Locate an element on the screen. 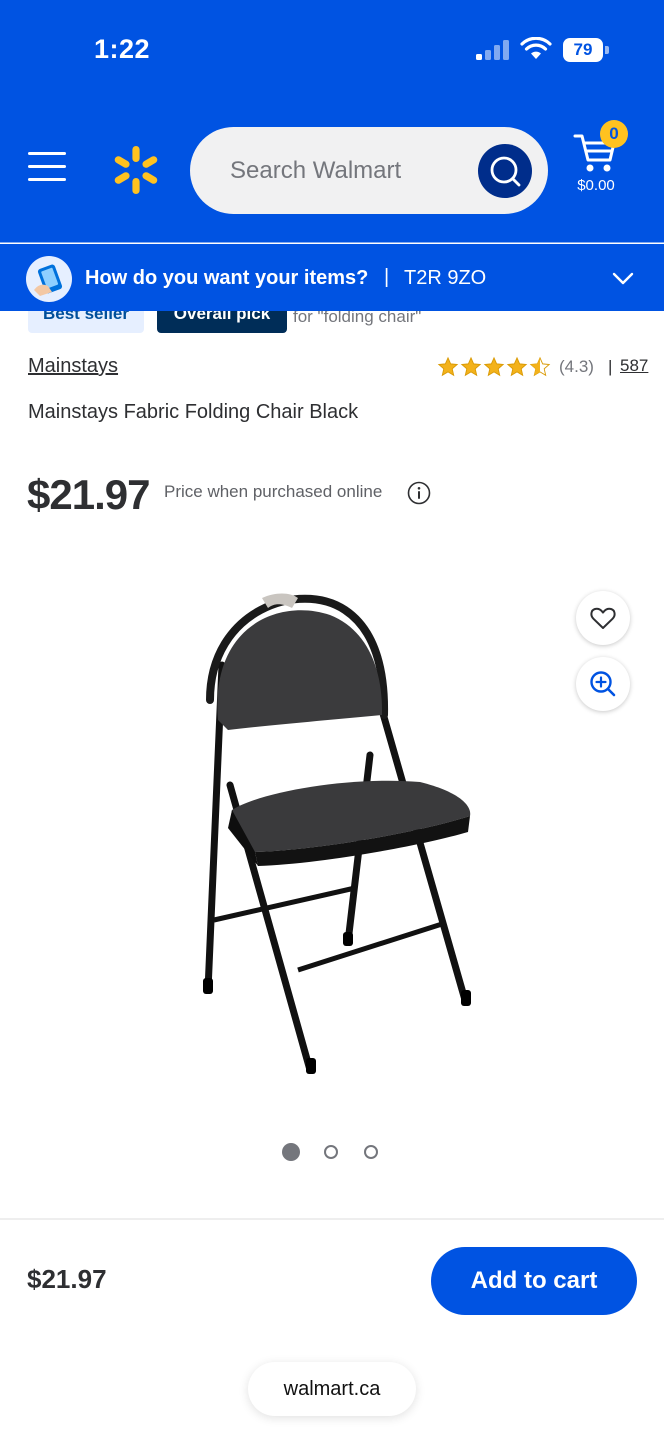 The image size is (664, 1440). star-rating is located at coordinates (494, 367).